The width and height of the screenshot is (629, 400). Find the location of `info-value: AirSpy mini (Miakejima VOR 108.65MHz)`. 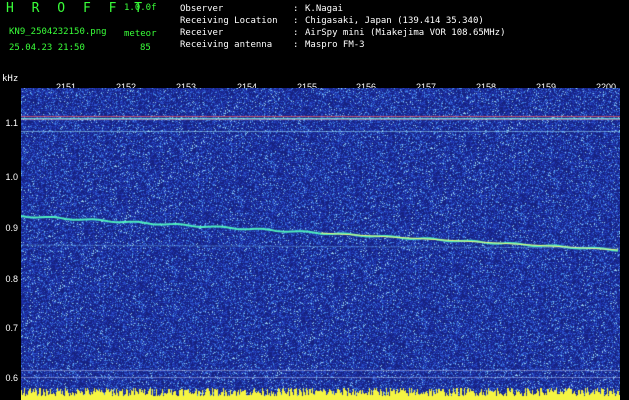

info-value: AirSpy mini (Miakejima VOR 108.65MHz) is located at coordinates (405, 33).